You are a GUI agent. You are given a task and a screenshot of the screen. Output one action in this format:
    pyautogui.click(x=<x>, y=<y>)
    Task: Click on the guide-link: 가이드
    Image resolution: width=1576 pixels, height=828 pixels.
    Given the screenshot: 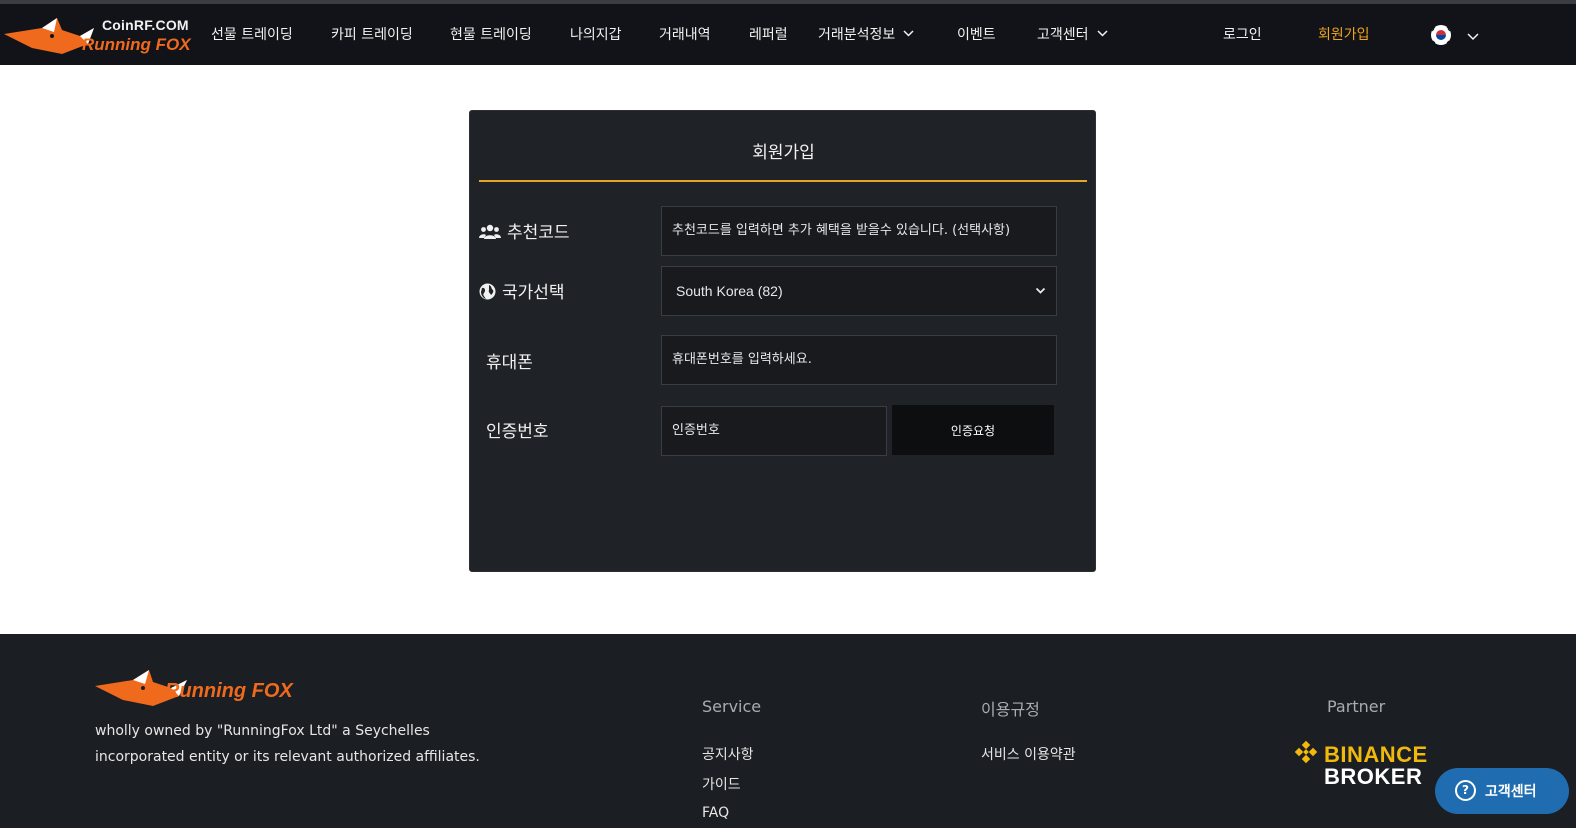 What is the action you would take?
    pyautogui.click(x=721, y=784)
    